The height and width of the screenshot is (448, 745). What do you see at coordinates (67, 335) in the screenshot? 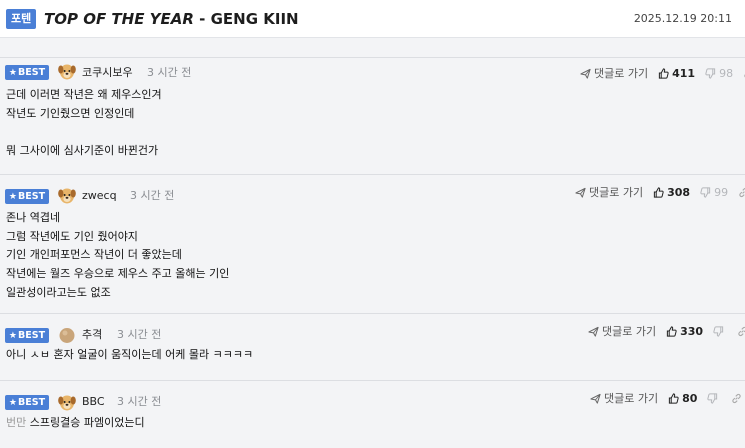
I see `ball-avatar-icon` at bounding box center [67, 335].